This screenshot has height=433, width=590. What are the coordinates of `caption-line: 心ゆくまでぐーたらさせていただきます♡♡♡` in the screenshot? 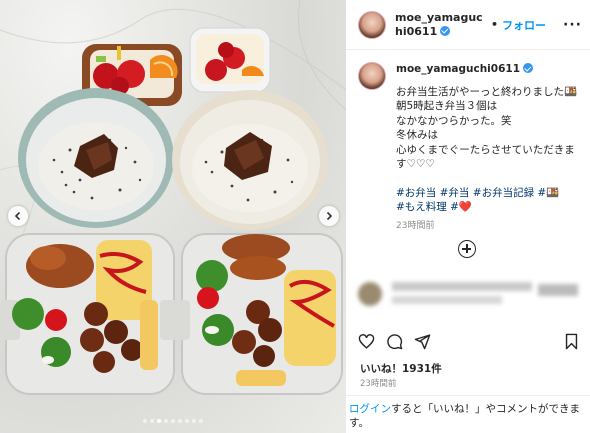 It's located at (485, 157).